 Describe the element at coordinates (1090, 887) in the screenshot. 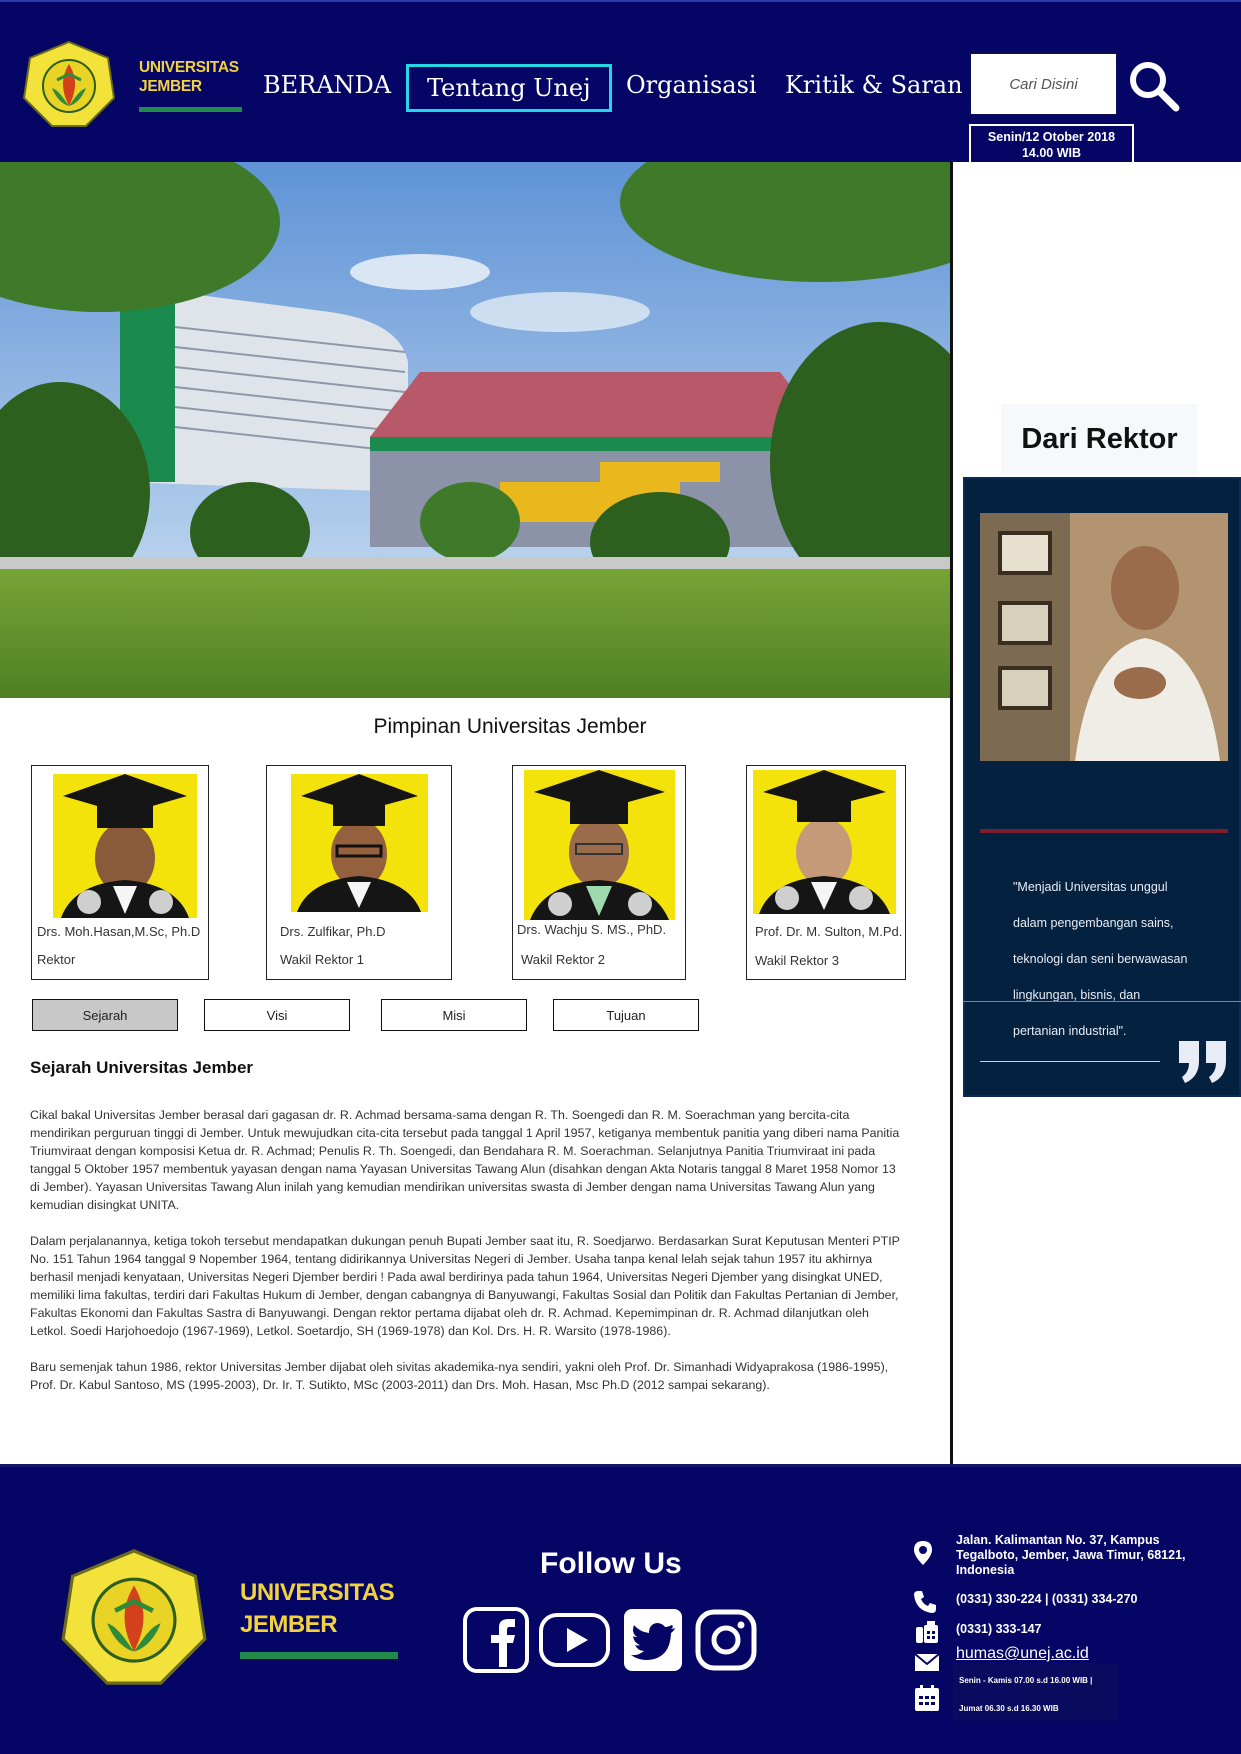

I see `quote-line: "Menjadi Universitas unggul` at that location.